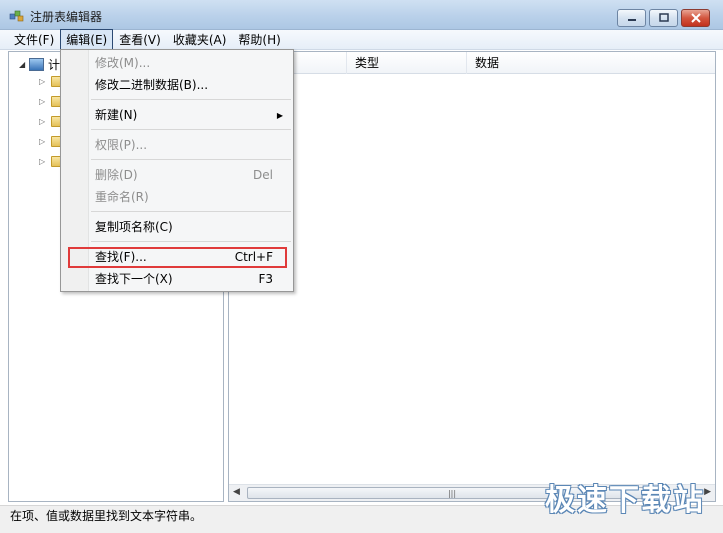 This screenshot has height=533, width=723. What do you see at coordinates (134, 227) in the screenshot?
I see `menu-item-label: 复制项名称(C)` at bounding box center [134, 227].